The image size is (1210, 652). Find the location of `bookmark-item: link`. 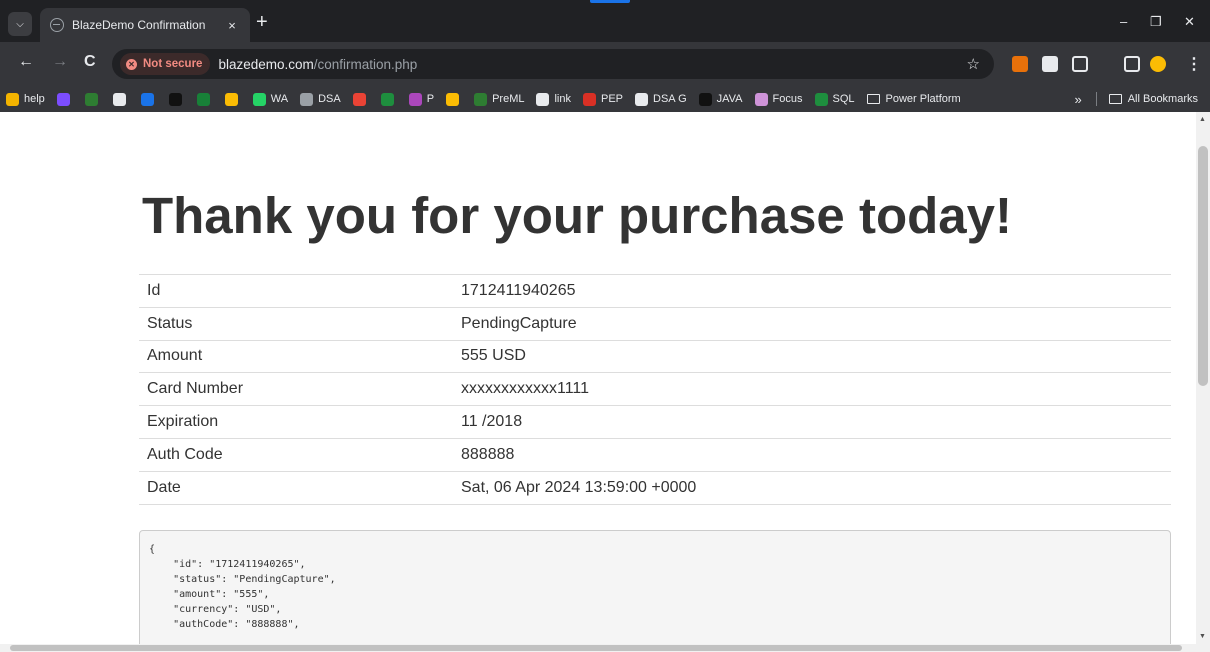

bookmark-item: link is located at coordinates (553, 99).